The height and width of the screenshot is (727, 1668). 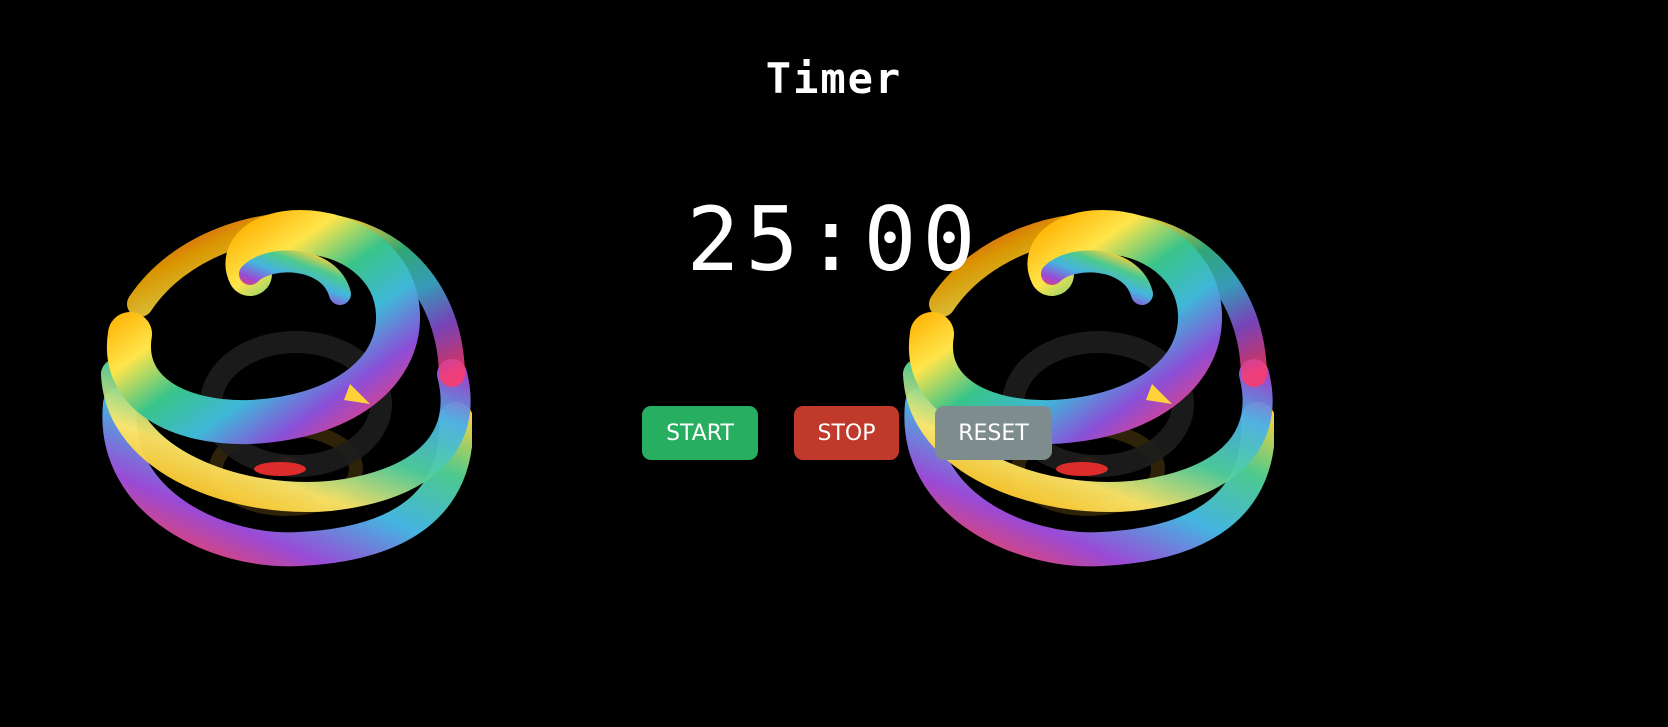 What do you see at coordinates (846, 433) in the screenshot?
I see `stop-button: STOP` at bounding box center [846, 433].